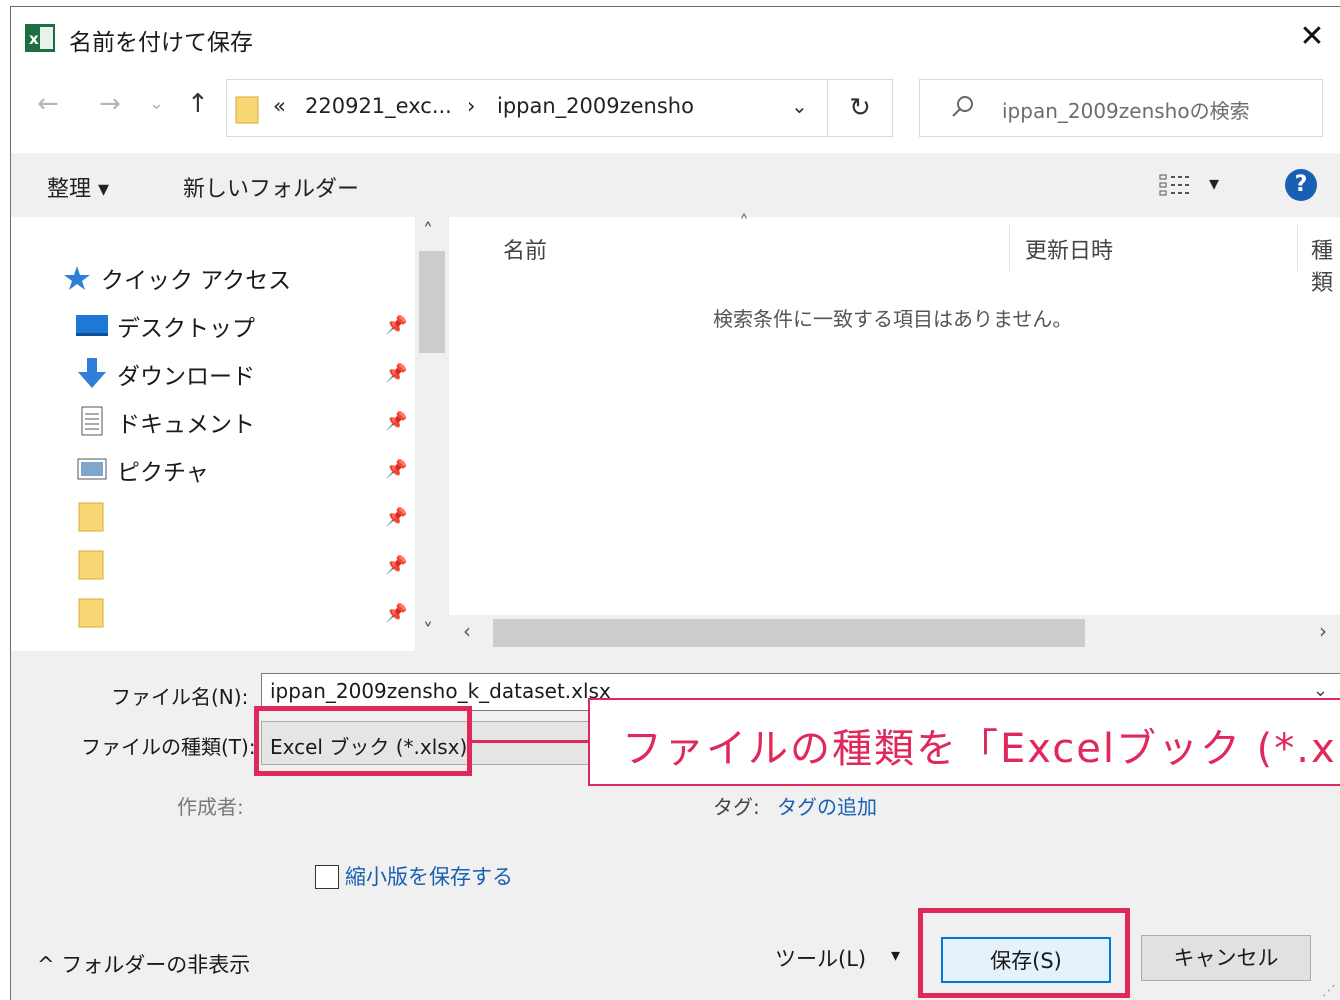 The height and width of the screenshot is (1000, 1340). What do you see at coordinates (440, 691) in the screenshot?
I see `filename-value: ippan_2009zensho_k_dataset.xlsx` at bounding box center [440, 691].